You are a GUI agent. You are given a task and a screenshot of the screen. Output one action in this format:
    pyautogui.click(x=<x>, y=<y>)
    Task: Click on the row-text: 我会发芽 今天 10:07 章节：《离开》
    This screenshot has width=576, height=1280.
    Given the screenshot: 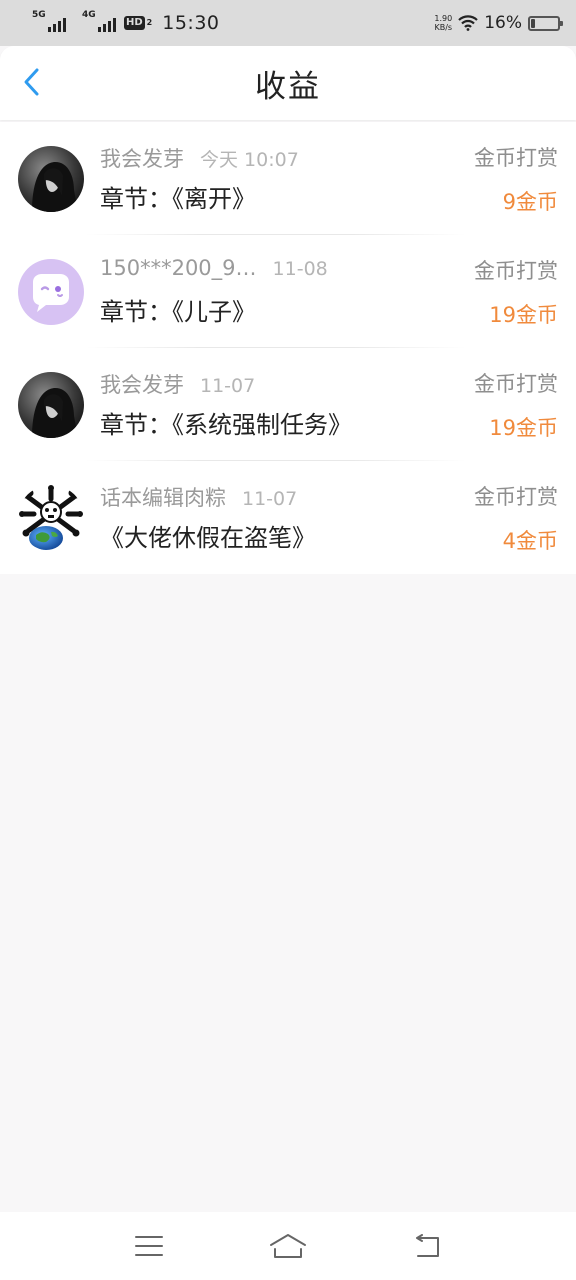 What is the action you would take?
    pyautogui.click(x=287, y=178)
    